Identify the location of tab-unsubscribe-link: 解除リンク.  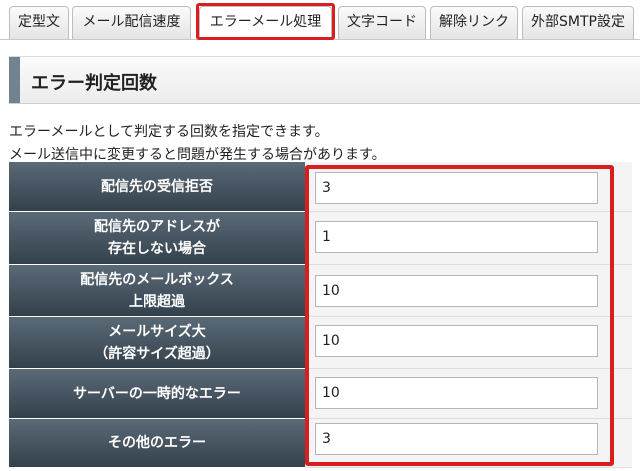
(474, 22).